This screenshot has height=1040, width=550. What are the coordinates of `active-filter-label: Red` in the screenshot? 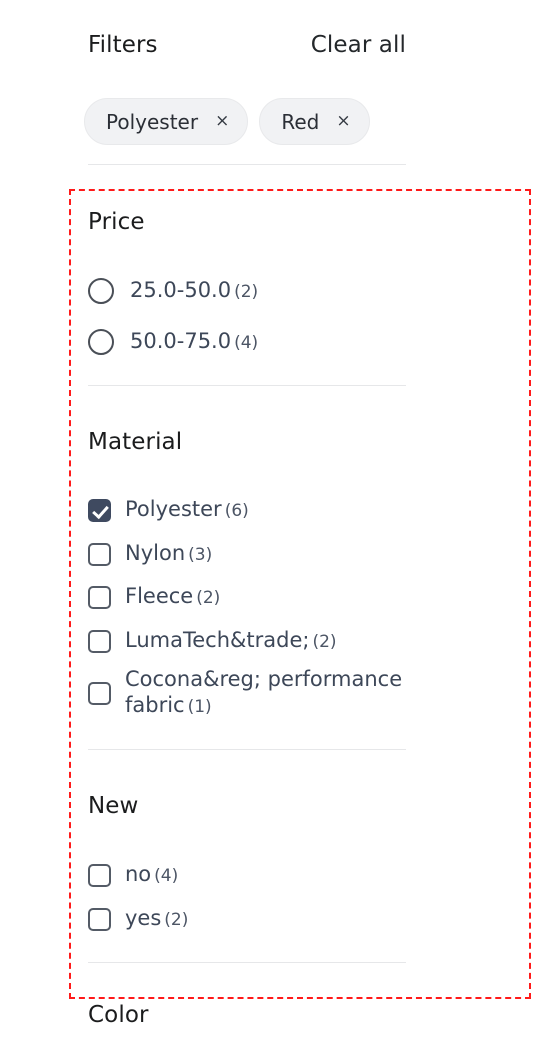 It's located at (300, 121).